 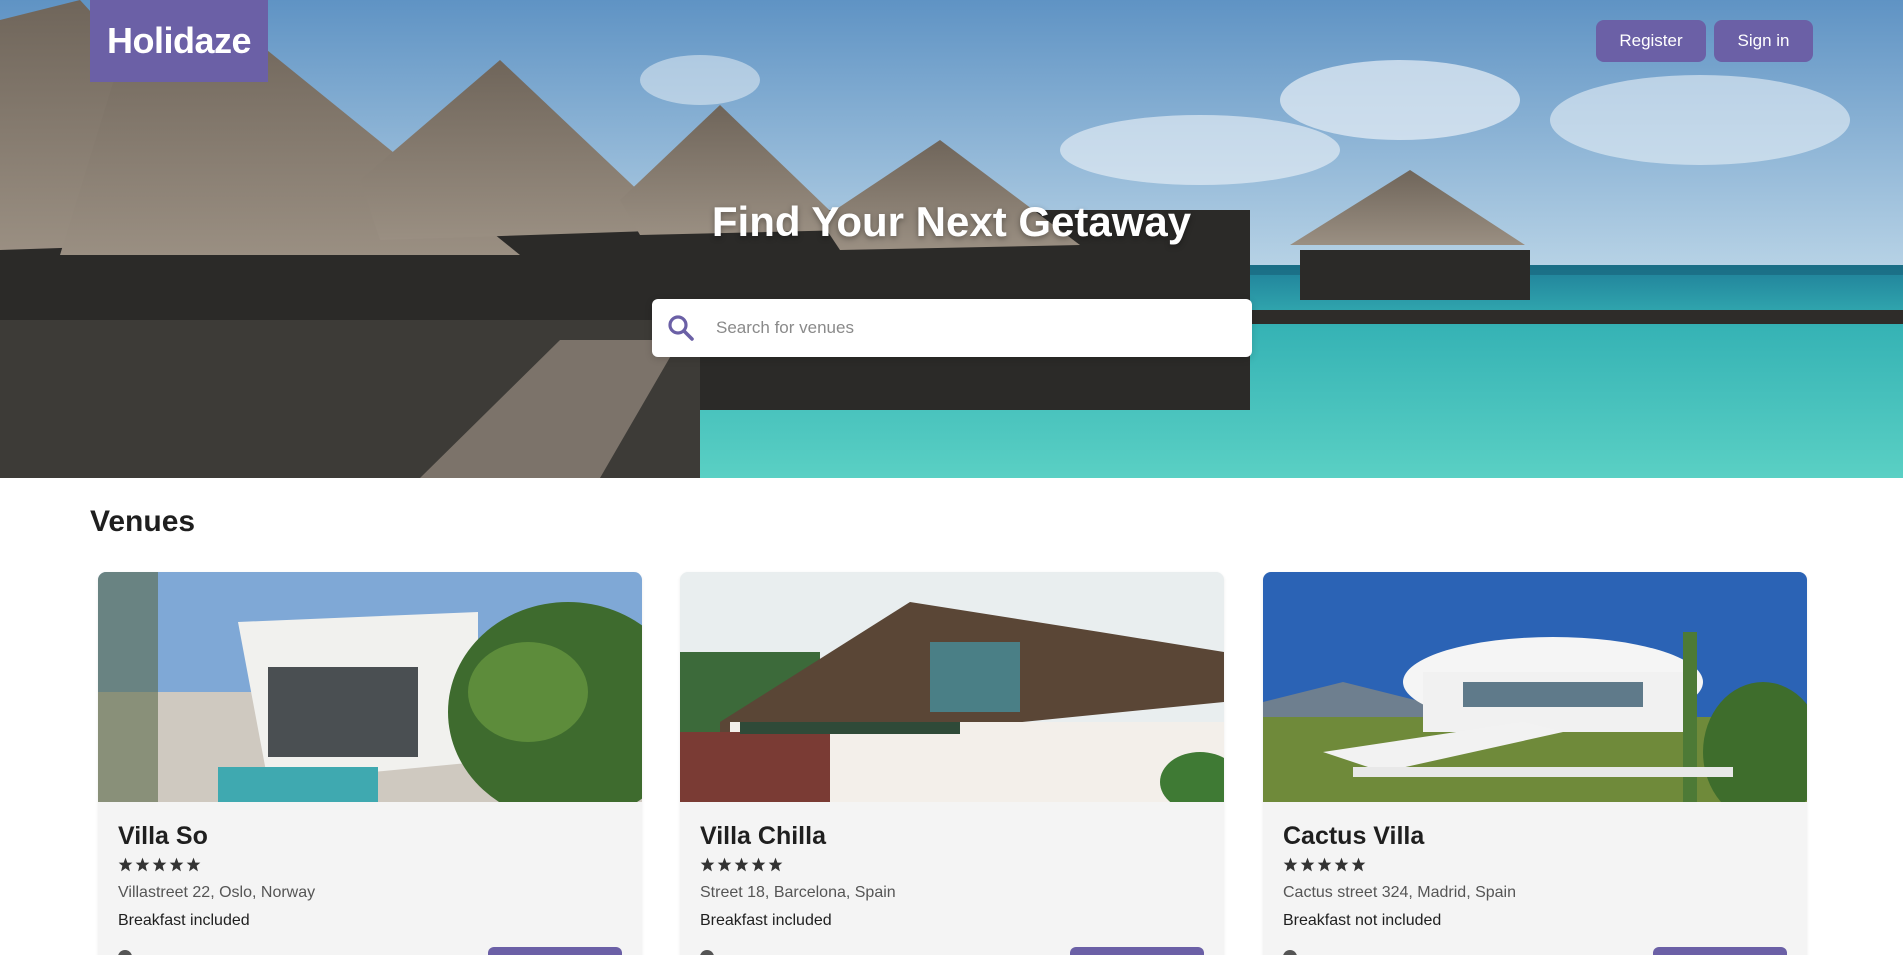 What do you see at coordinates (681, 328) in the screenshot?
I see `search-icon` at bounding box center [681, 328].